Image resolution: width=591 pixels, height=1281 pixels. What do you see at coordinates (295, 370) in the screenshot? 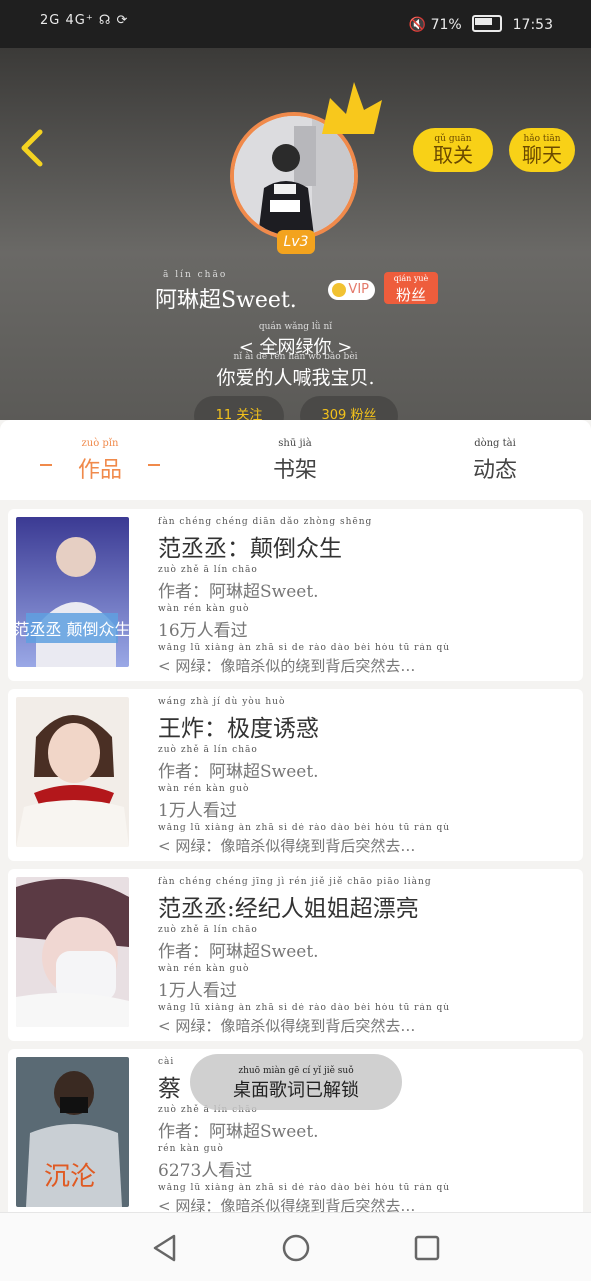
I see `signature-line-2: nǐ ài de rén hǎn wǒ bǎo bèi 你爱的人喊我宝贝.` at bounding box center [295, 370].